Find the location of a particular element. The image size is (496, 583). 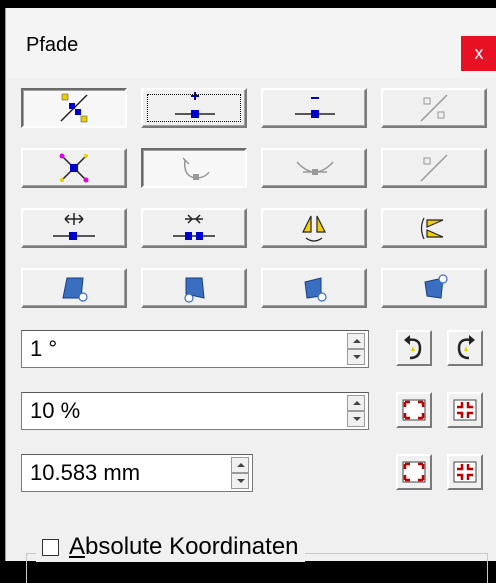

window-title: Pfade is located at coordinates (52, 45).